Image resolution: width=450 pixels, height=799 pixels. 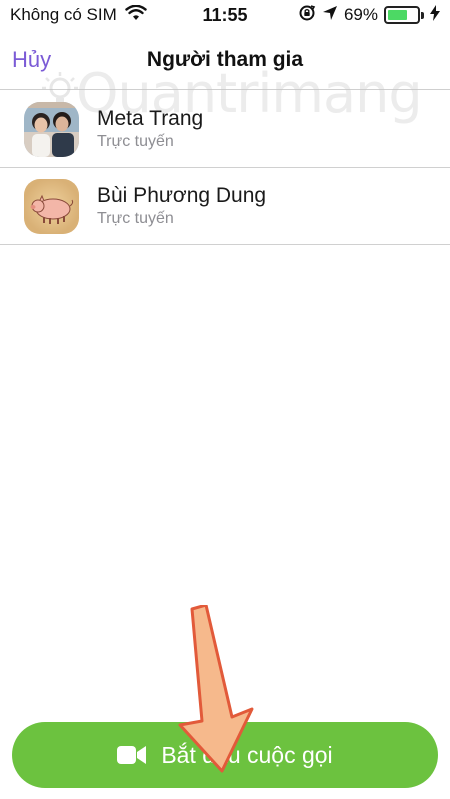 What do you see at coordinates (398, 15) in the screenshot?
I see `battery-level` at bounding box center [398, 15].